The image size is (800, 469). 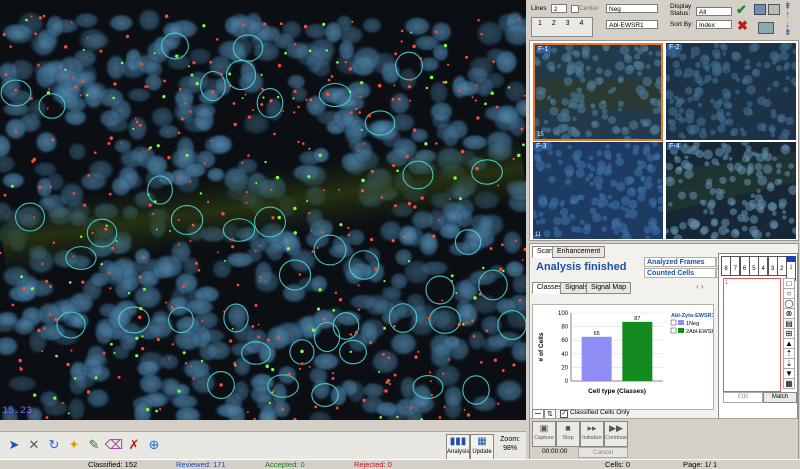 I want to click on print-icon, so click(x=774, y=9).